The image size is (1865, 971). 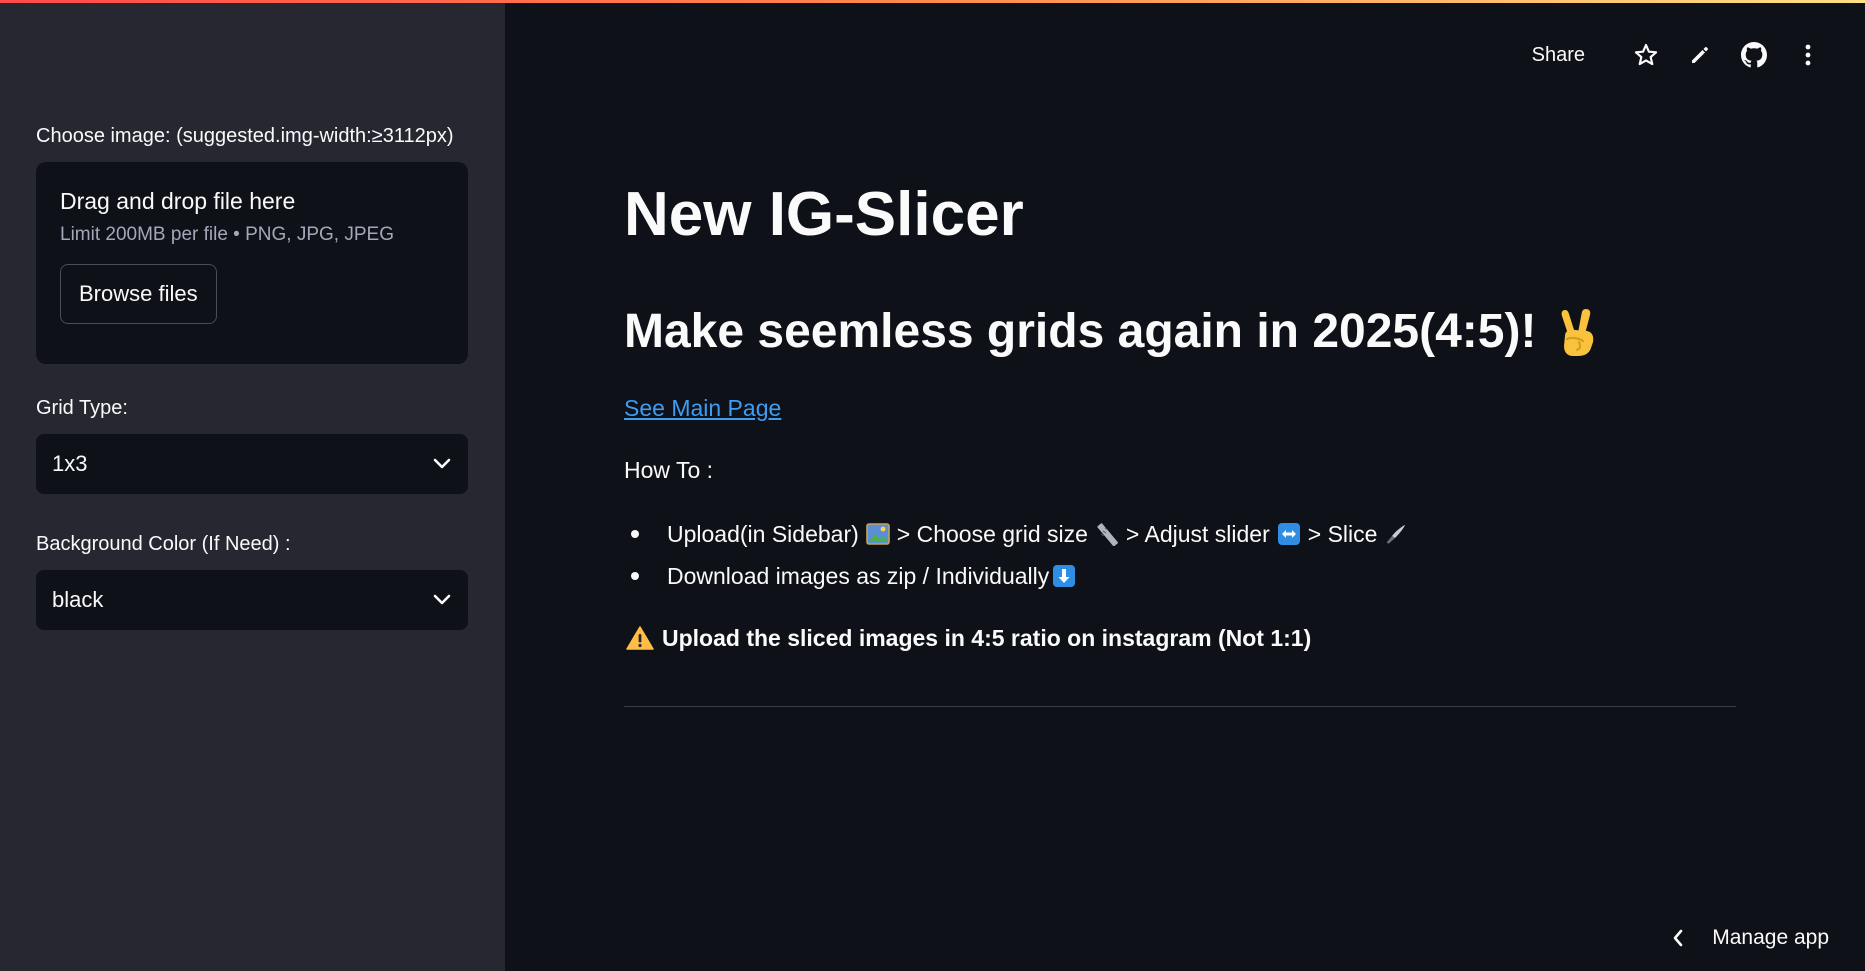 What do you see at coordinates (82, 408) in the screenshot?
I see `grid-type-label: Grid Type:` at bounding box center [82, 408].